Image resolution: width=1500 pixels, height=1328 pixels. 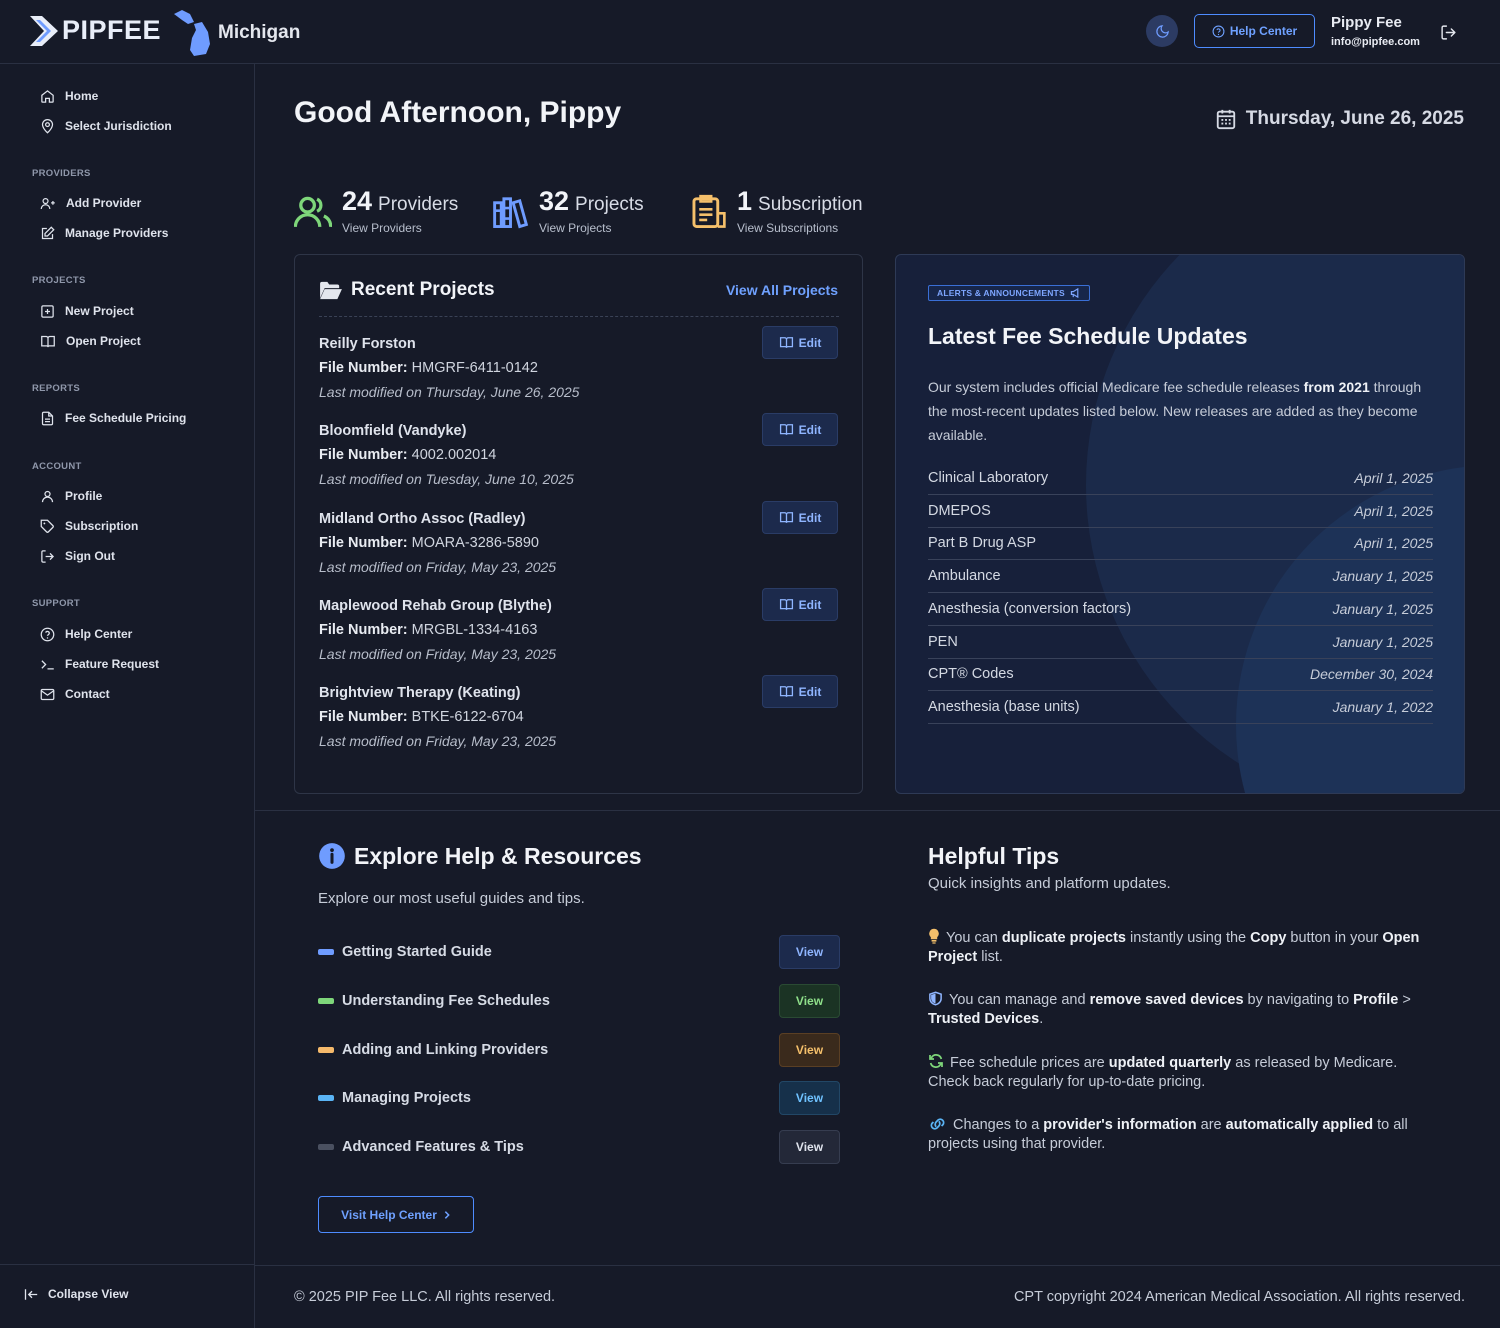 What do you see at coordinates (1180, 707) in the screenshot?
I see `update-row: Anesthesia (base units) January 1, 2022` at bounding box center [1180, 707].